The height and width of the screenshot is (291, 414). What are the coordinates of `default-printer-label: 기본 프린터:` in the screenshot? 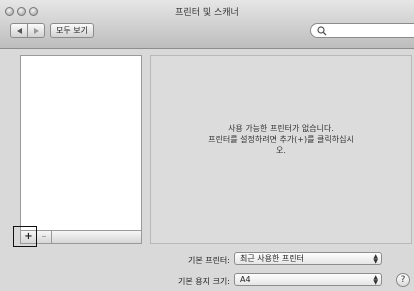 It's located at (208, 260).